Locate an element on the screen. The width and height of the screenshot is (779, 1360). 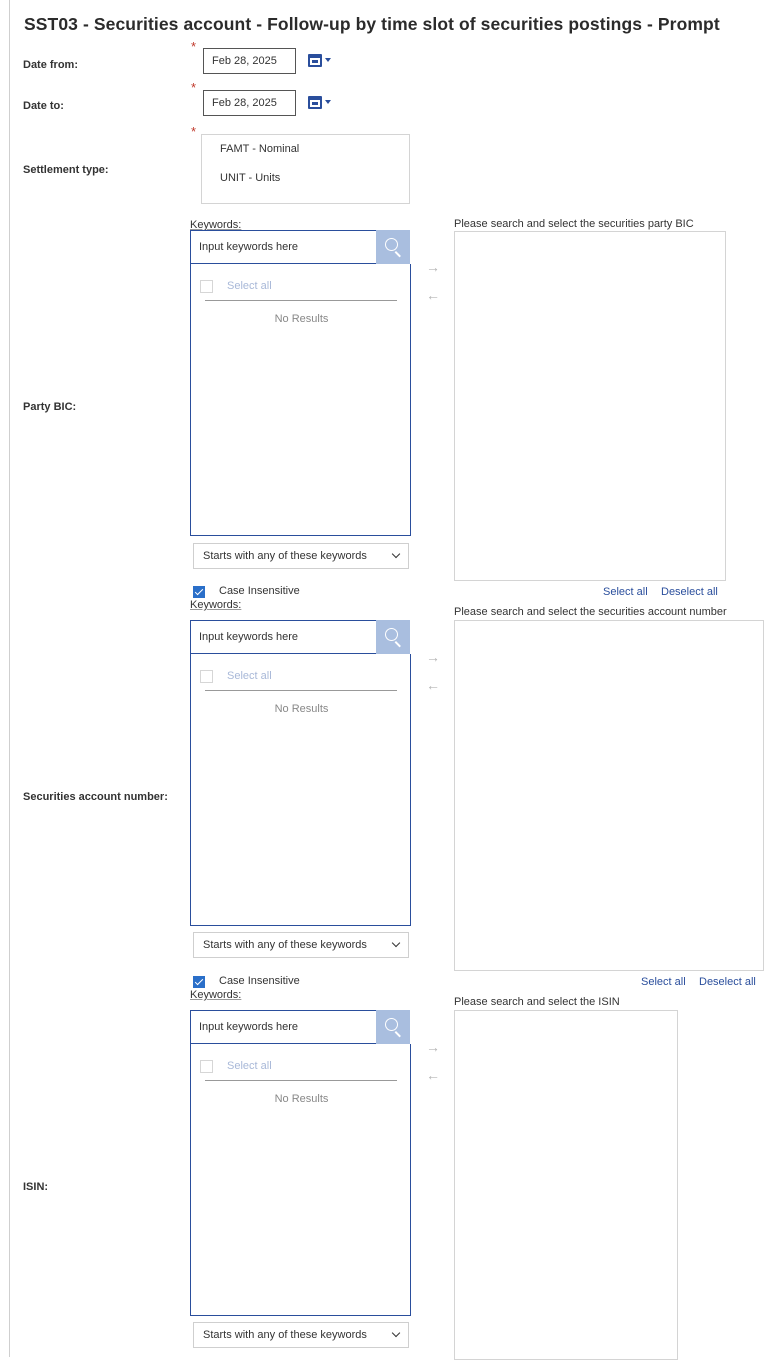
party-bic-add-arrow-icon: → is located at coordinates (433, 267).